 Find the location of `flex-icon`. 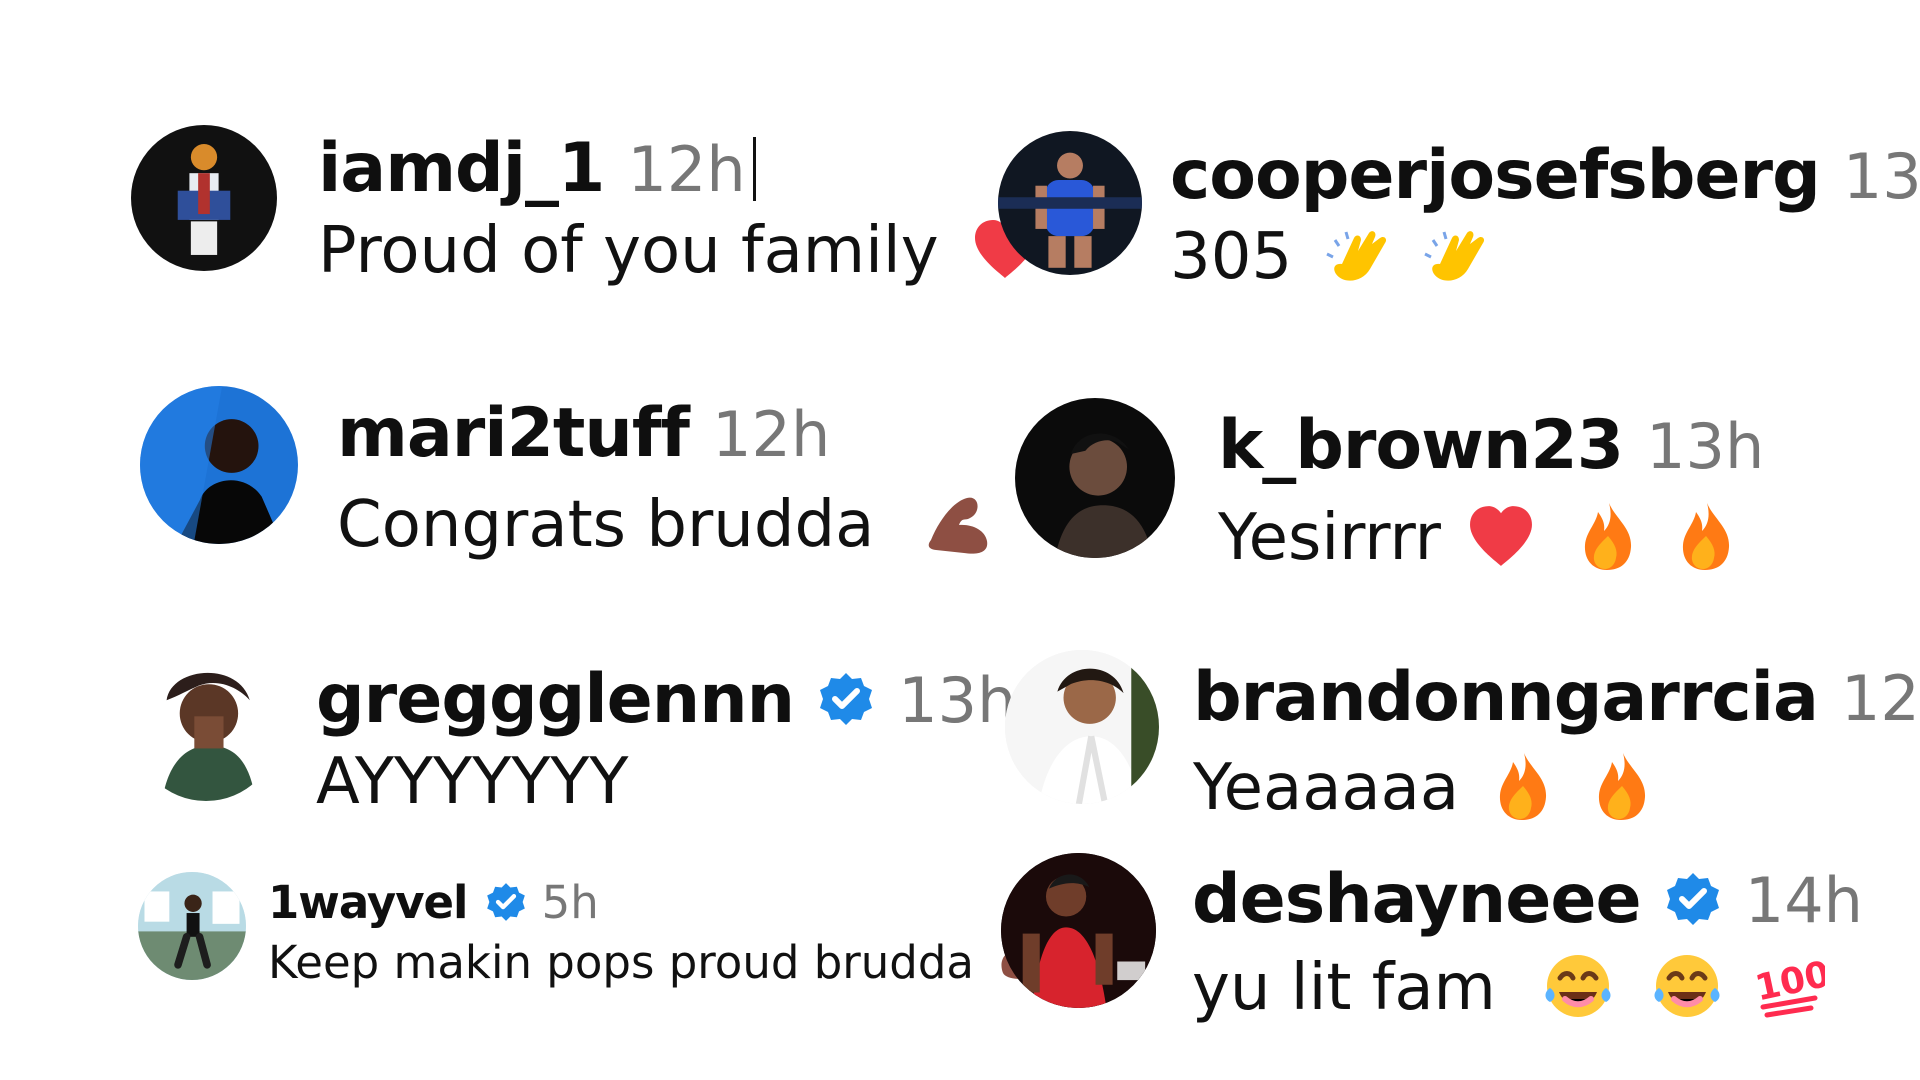

flex-icon is located at coordinates (959, 528).